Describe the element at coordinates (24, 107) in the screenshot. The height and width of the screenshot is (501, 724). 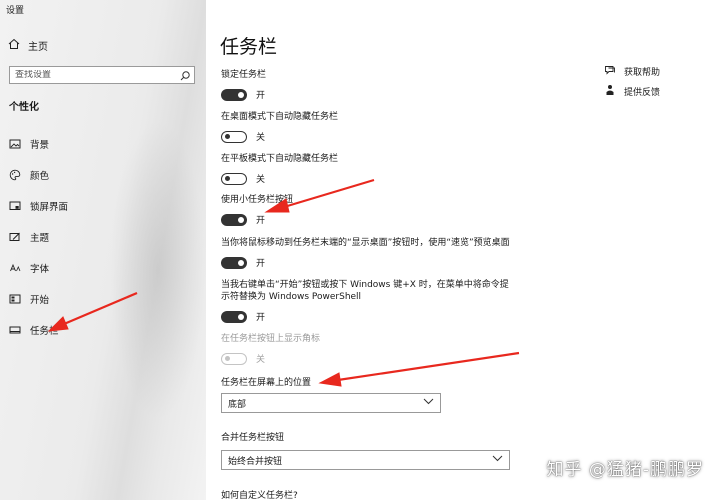
I see `section-title: 个性化` at that location.